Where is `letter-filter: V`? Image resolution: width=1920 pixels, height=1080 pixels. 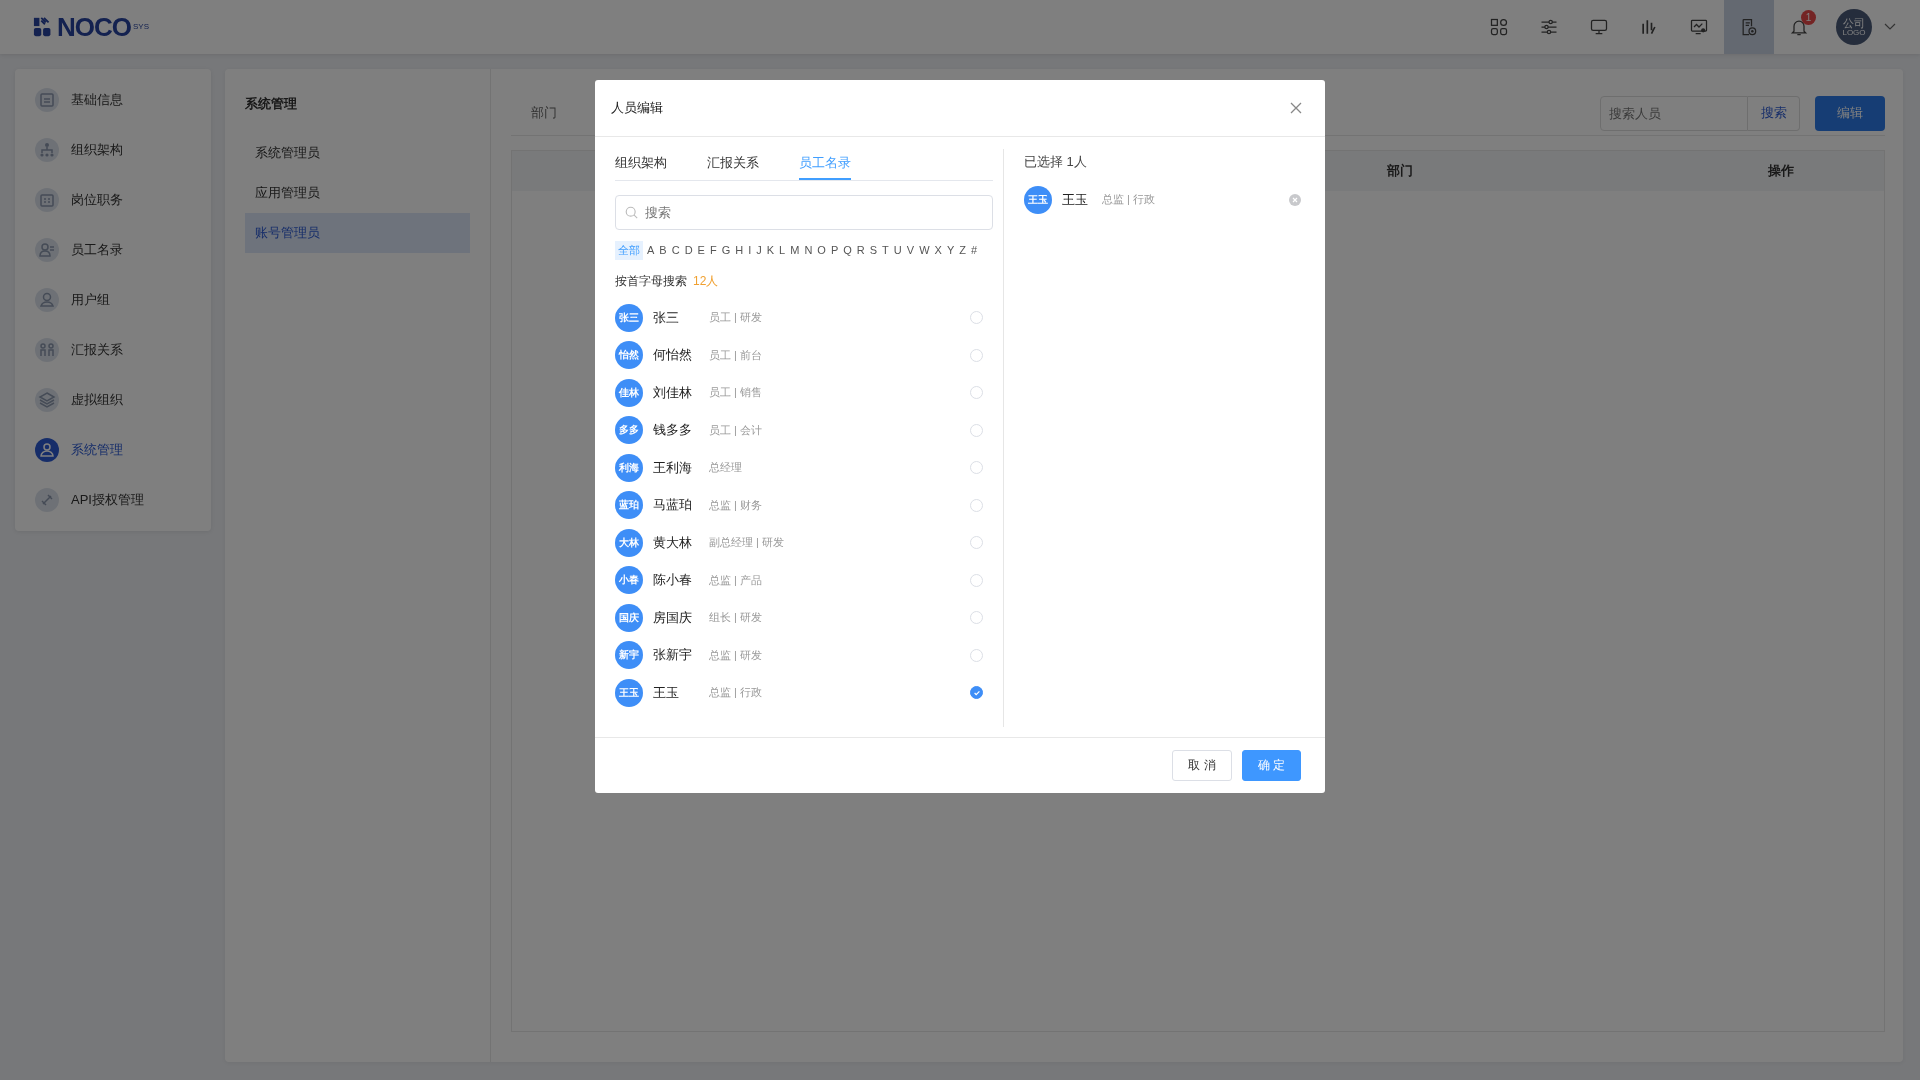 letter-filter: V is located at coordinates (910, 250).